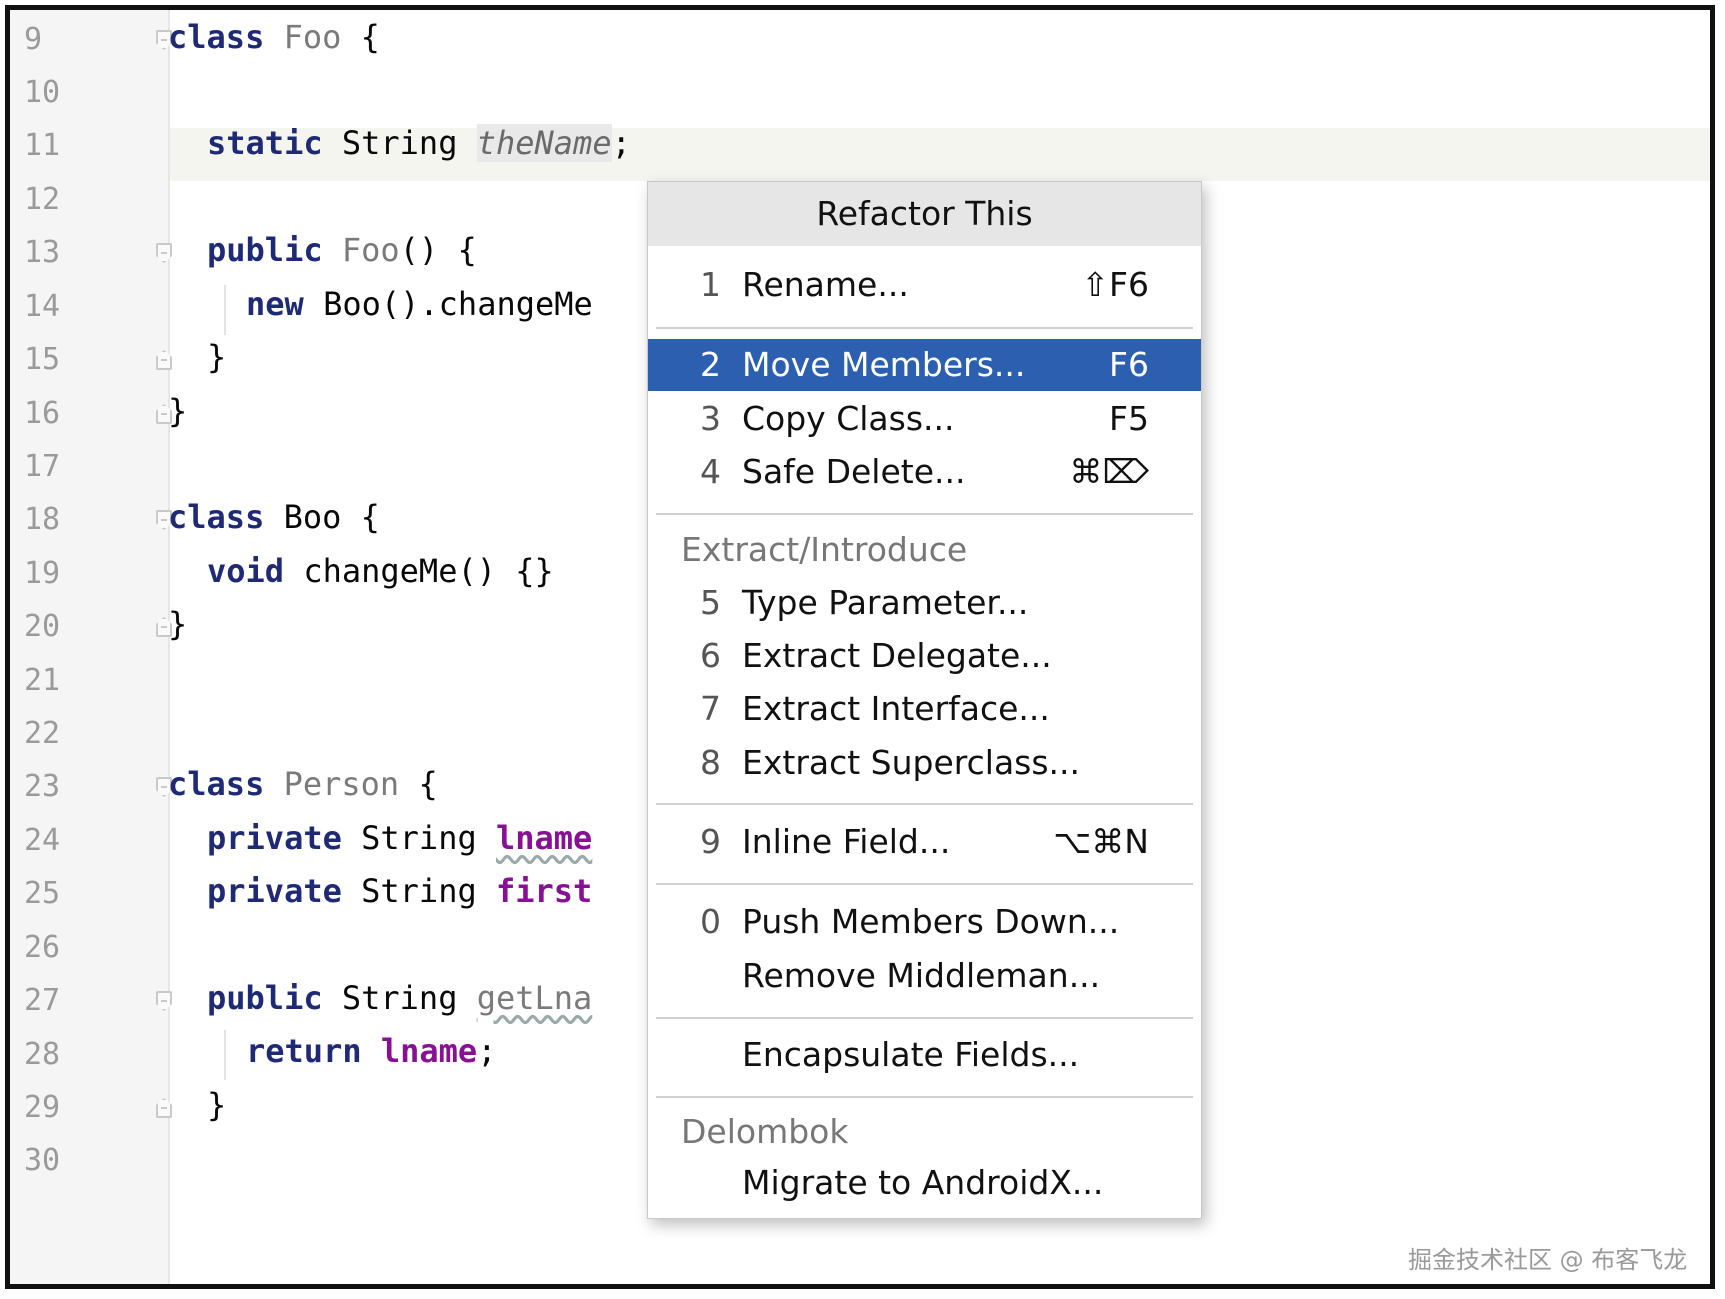 This screenshot has height=1299, width=1725. I want to click on class-name: Person, so click(341, 784).